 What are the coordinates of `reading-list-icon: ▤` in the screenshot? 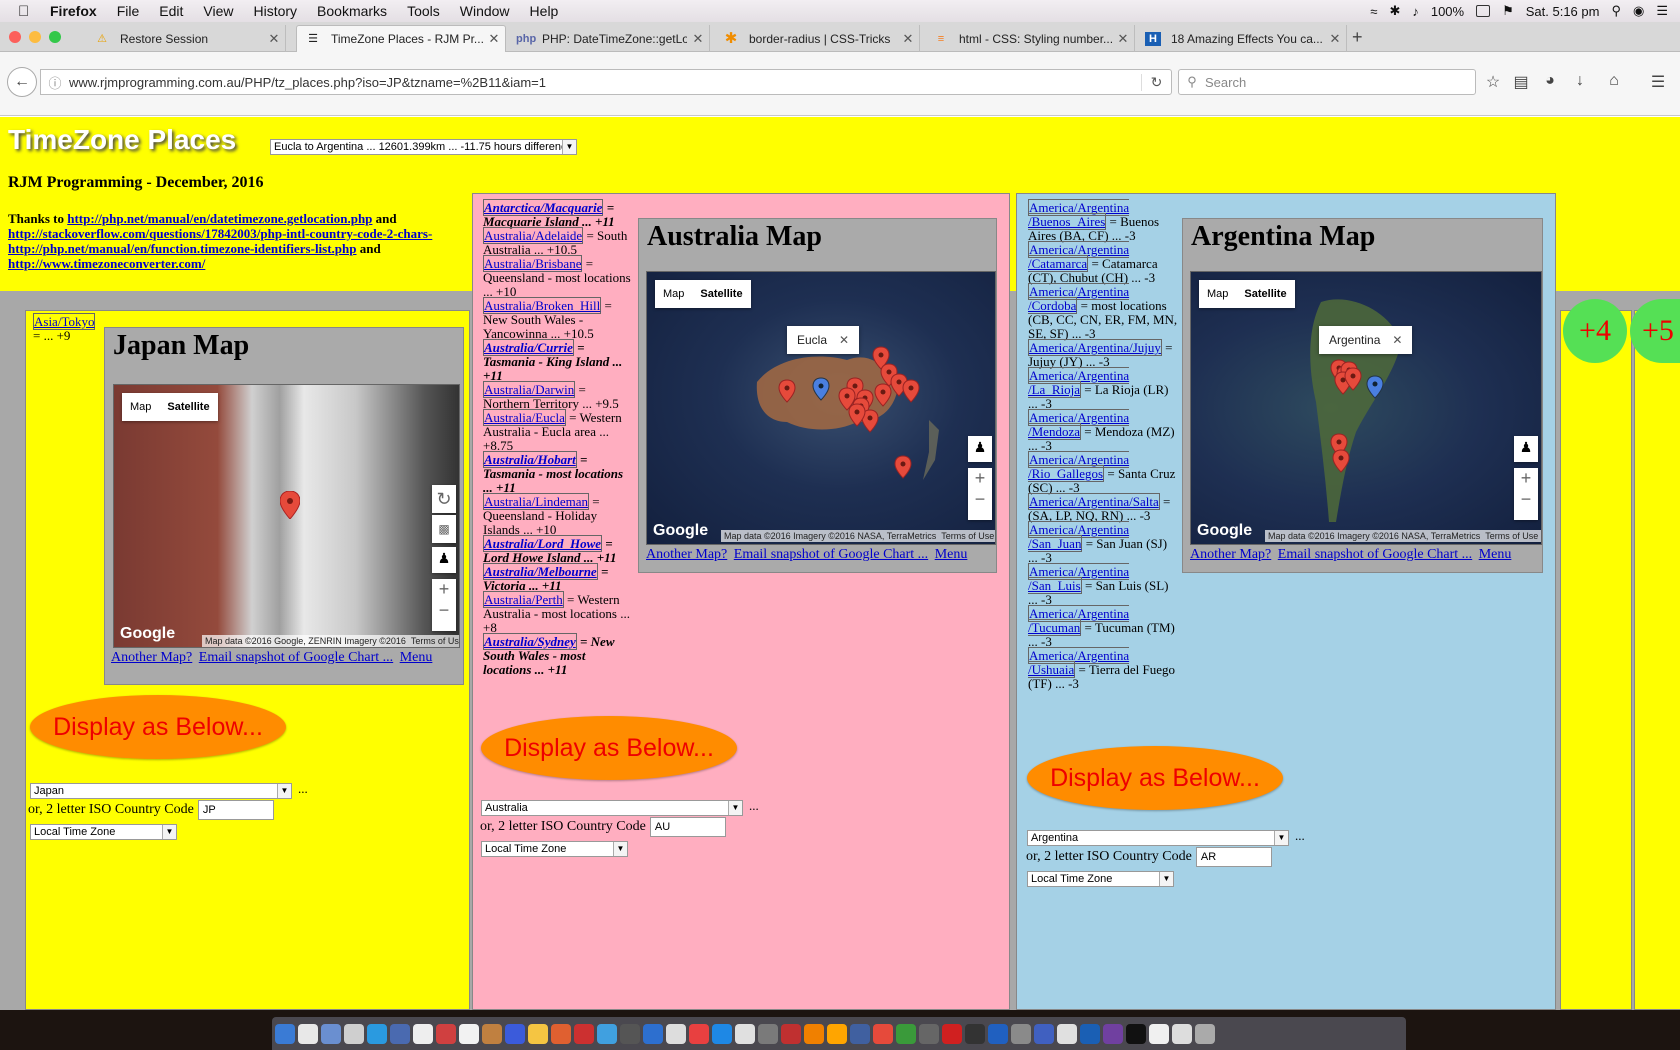 It's located at (1521, 82).